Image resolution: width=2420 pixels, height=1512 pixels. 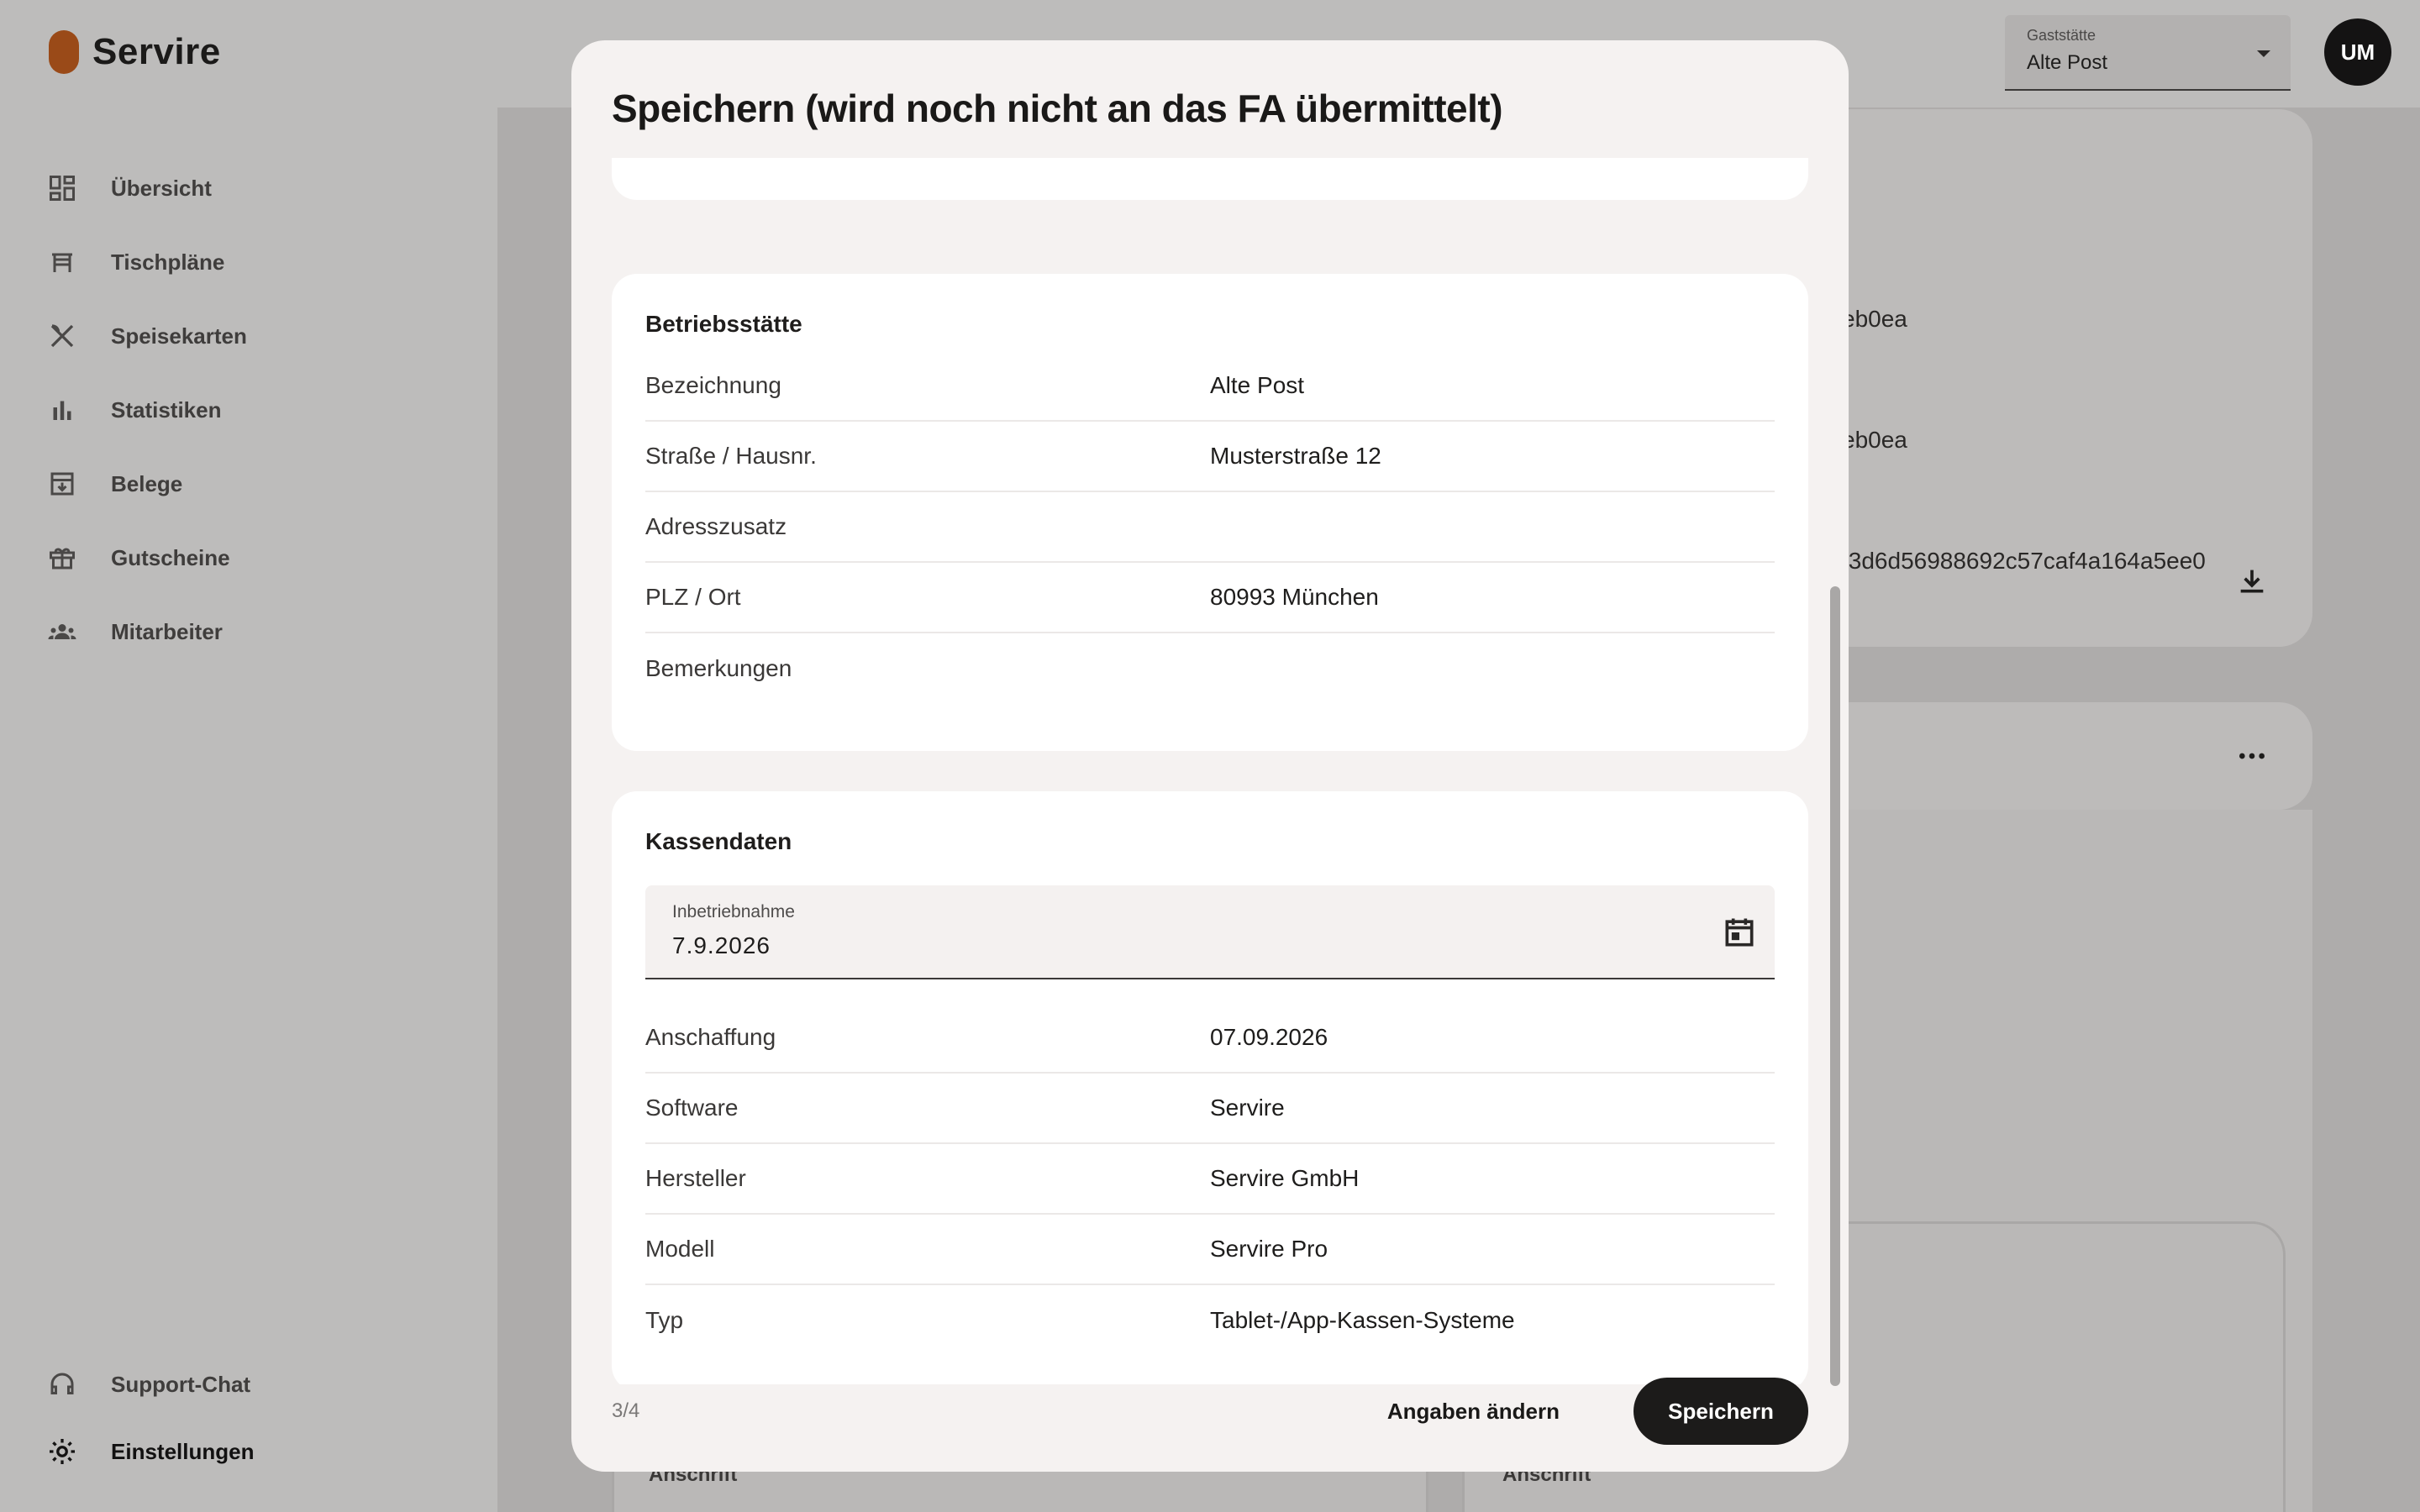 I want to click on row-label: Typ, so click(x=664, y=1320).